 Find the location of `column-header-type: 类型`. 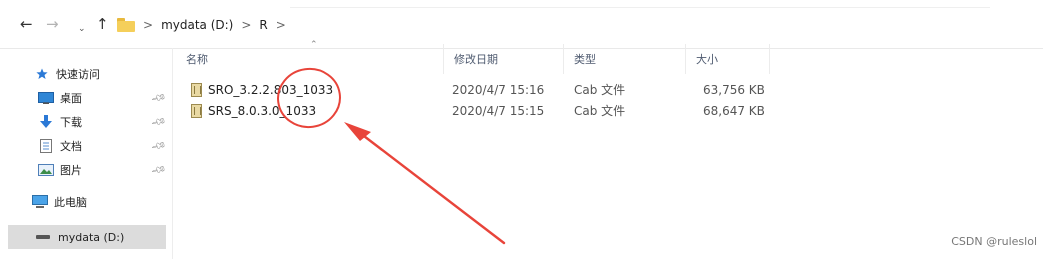

column-header-type: 类型 is located at coordinates (625, 59).